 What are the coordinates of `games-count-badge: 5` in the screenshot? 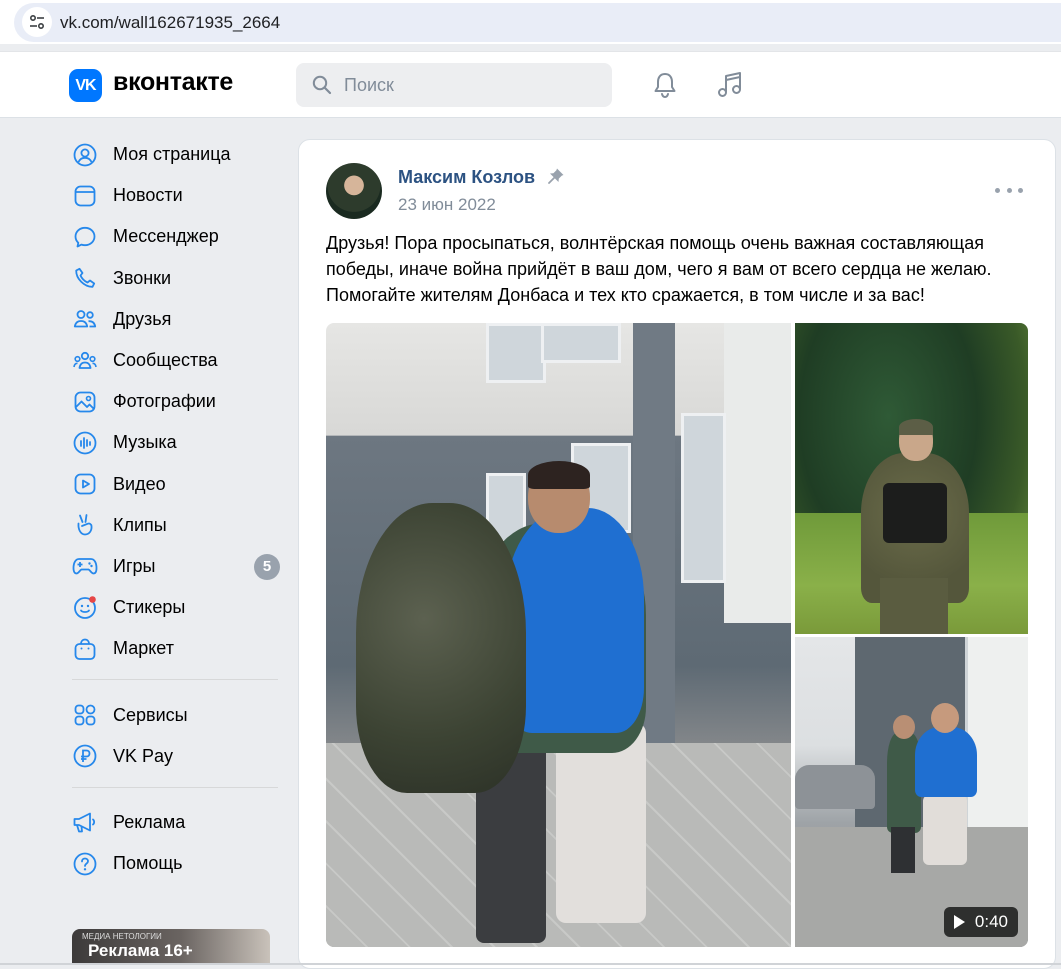 It's located at (267, 566).